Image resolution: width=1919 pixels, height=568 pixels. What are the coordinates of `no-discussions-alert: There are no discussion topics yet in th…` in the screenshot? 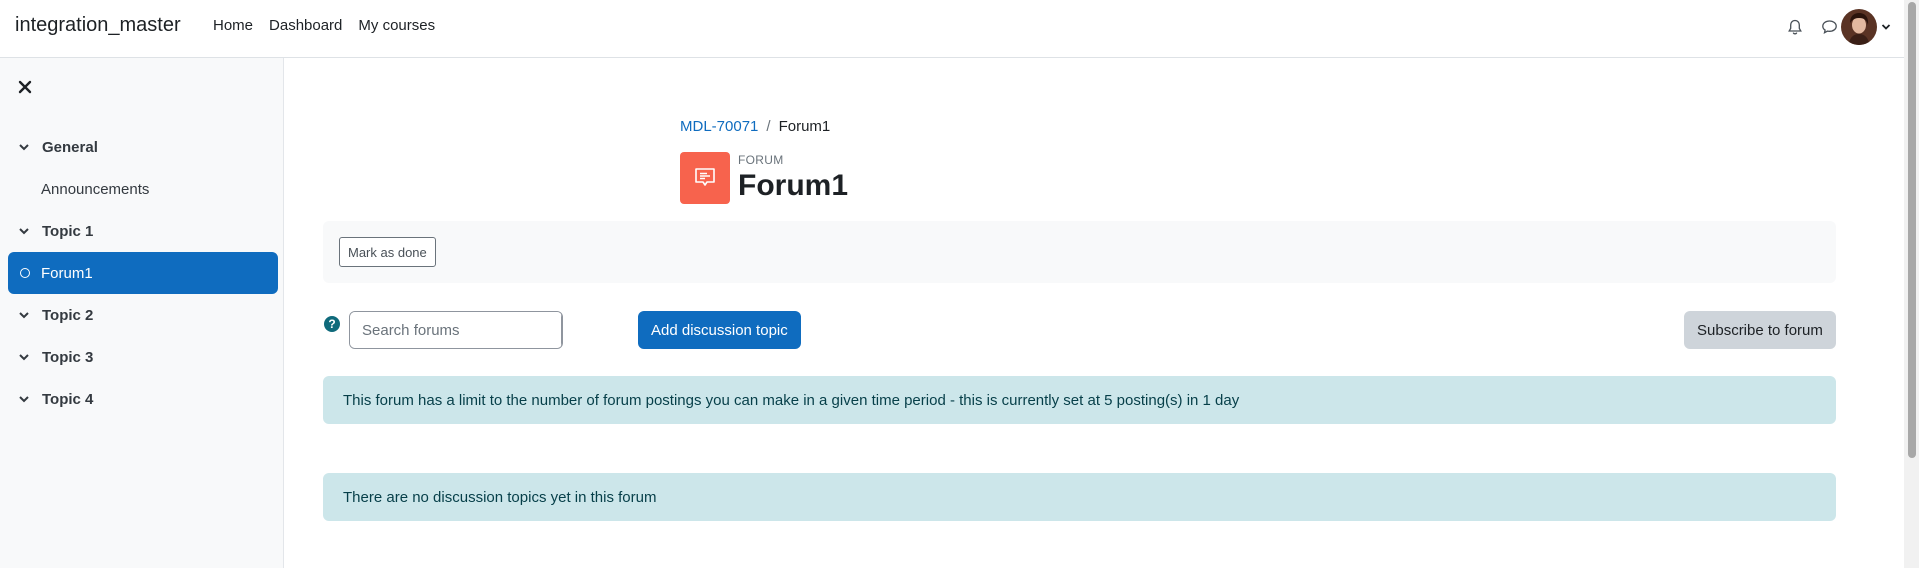 It's located at (1079, 497).